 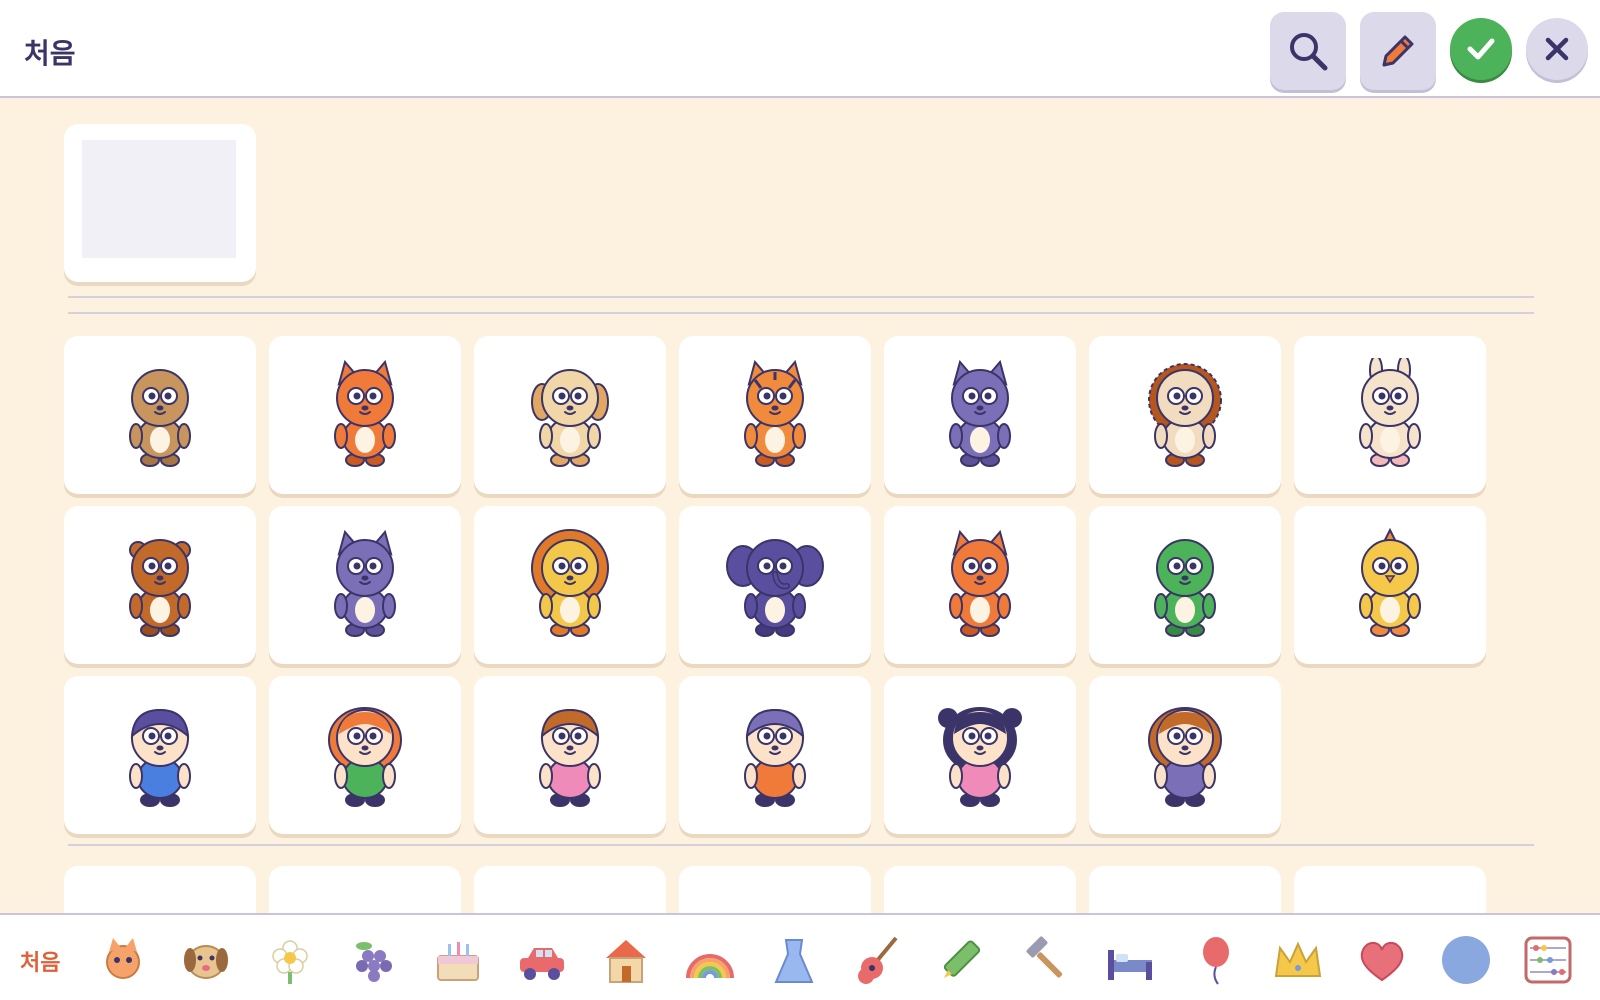 I want to click on dog-icon, so click(x=206, y=962).